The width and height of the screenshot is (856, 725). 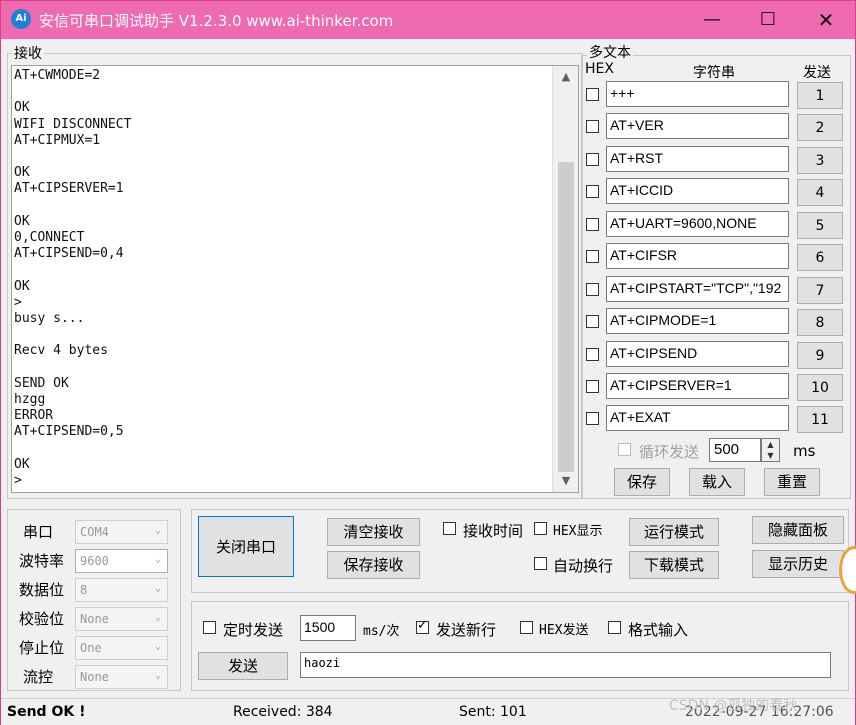 What do you see at coordinates (209, 627) in the screenshot?
I see `timed-send-checkbox` at bounding box center [209, 627].